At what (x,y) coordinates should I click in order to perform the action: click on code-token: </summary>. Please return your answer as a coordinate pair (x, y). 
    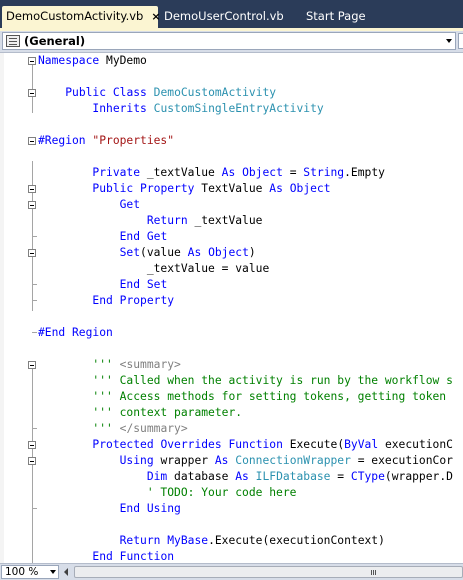
    Looking at the image, I should click on (153, 428).